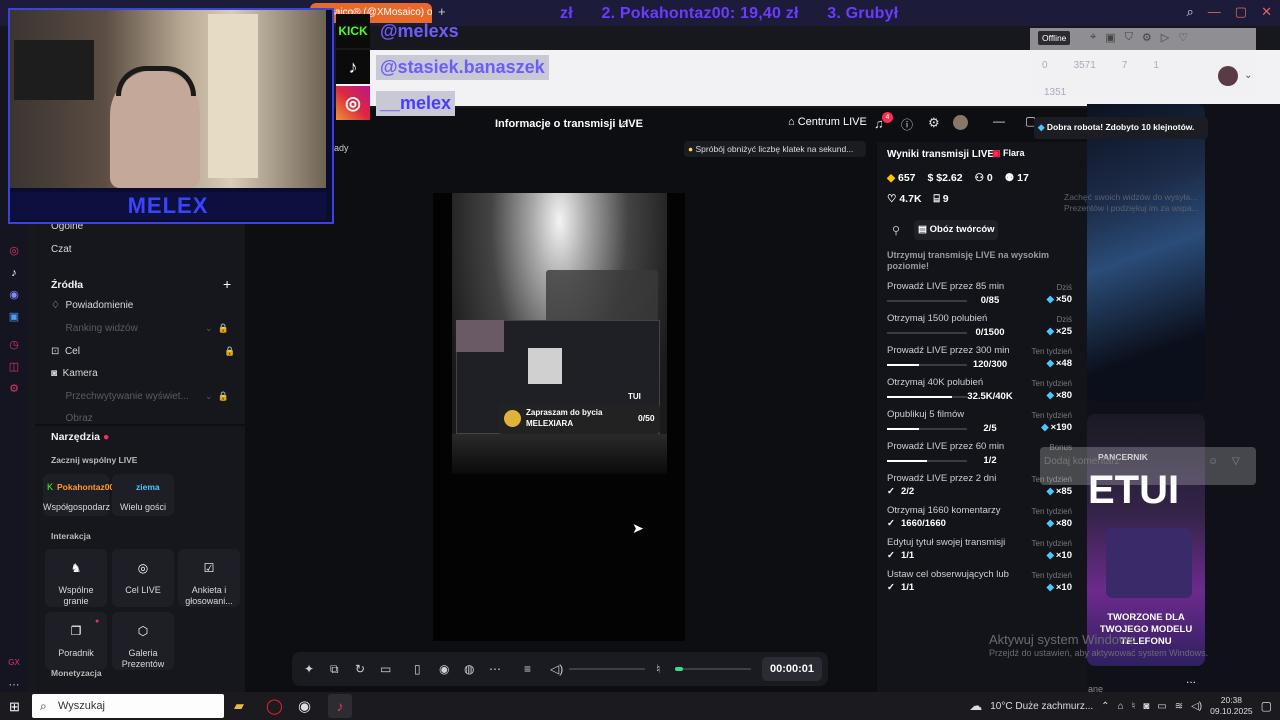 This screenshot has height=720, width=1280. I want to click on send-icon: ▽, so click(1236, 461).